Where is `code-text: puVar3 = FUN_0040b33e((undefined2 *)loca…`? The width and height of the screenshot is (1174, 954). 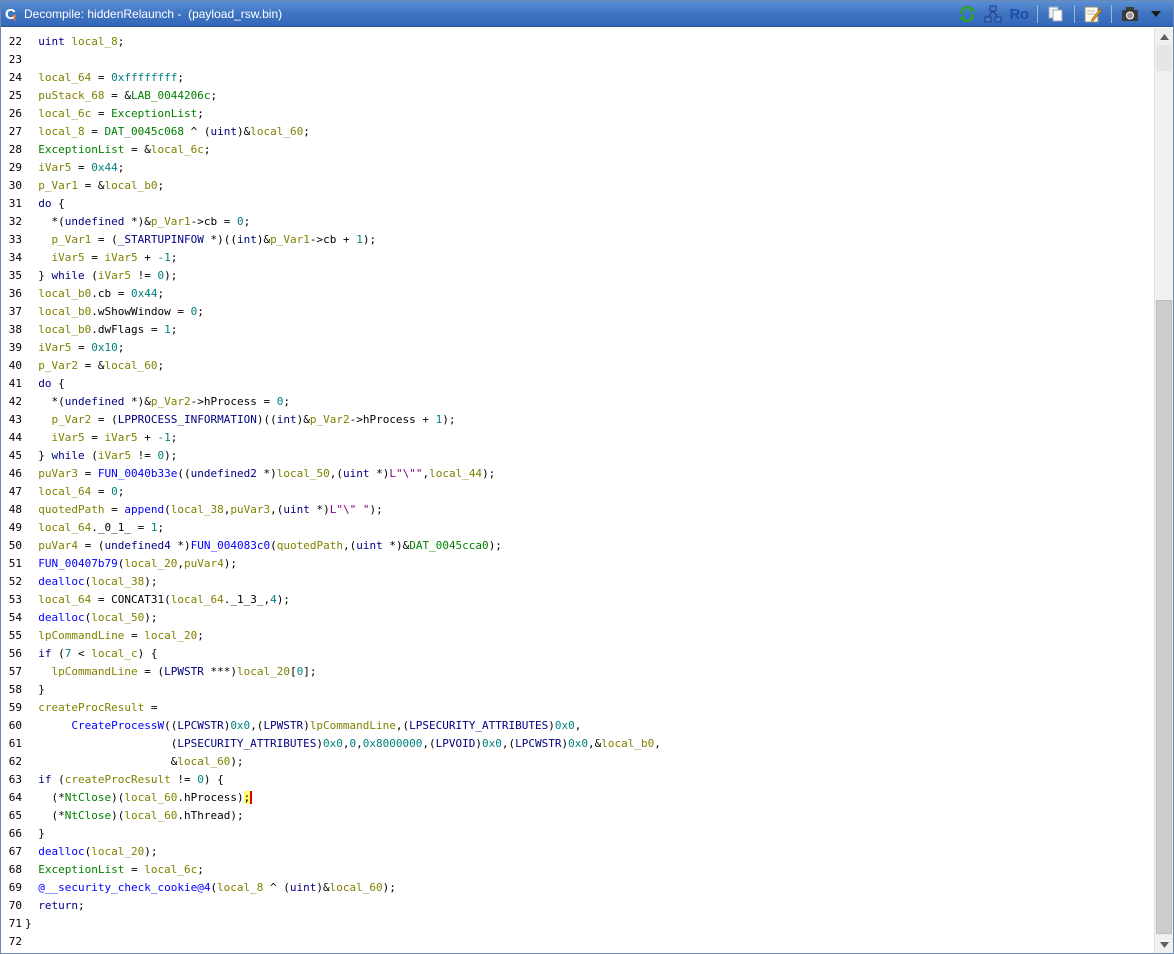
code-text: puVar3 = FUN_0040b33e((undefined2 *)loca… is located at coordinates (260, 474).